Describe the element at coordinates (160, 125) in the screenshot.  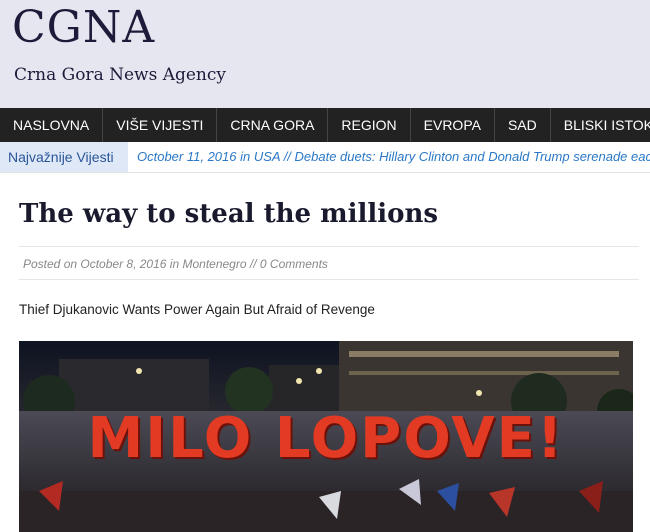
I see `nav-item-vise-vijesti: VIŠE VIJESTI` at that location.